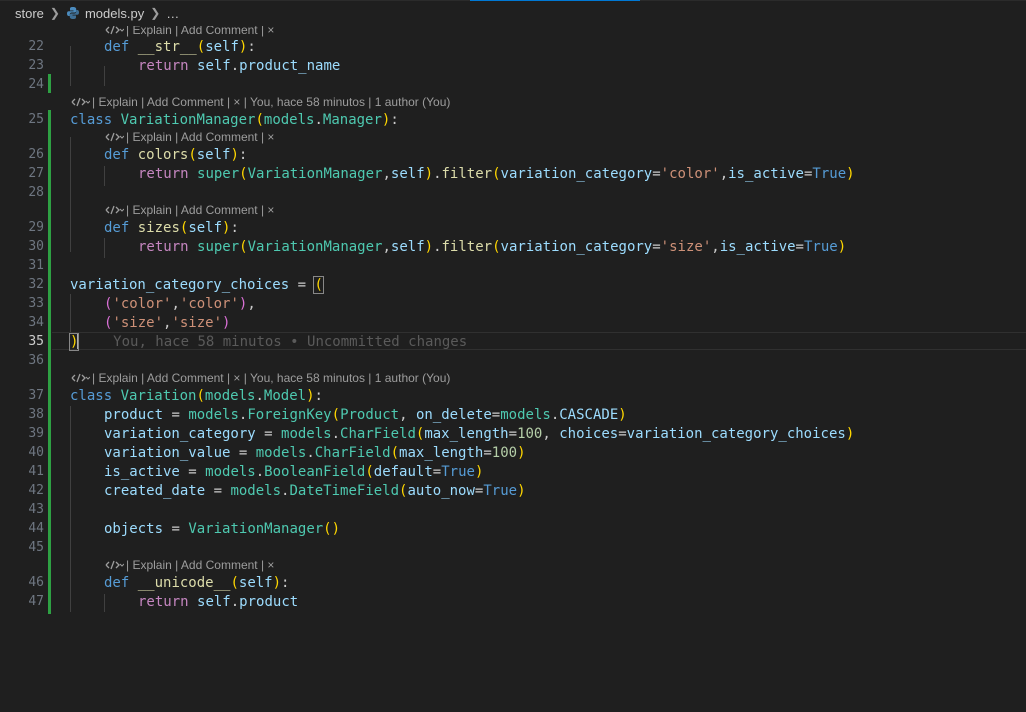 The width and height of the screenshot is (1026, 712). I want to click on code-line: 46 def __unicode__(self):, so click(513, 583).